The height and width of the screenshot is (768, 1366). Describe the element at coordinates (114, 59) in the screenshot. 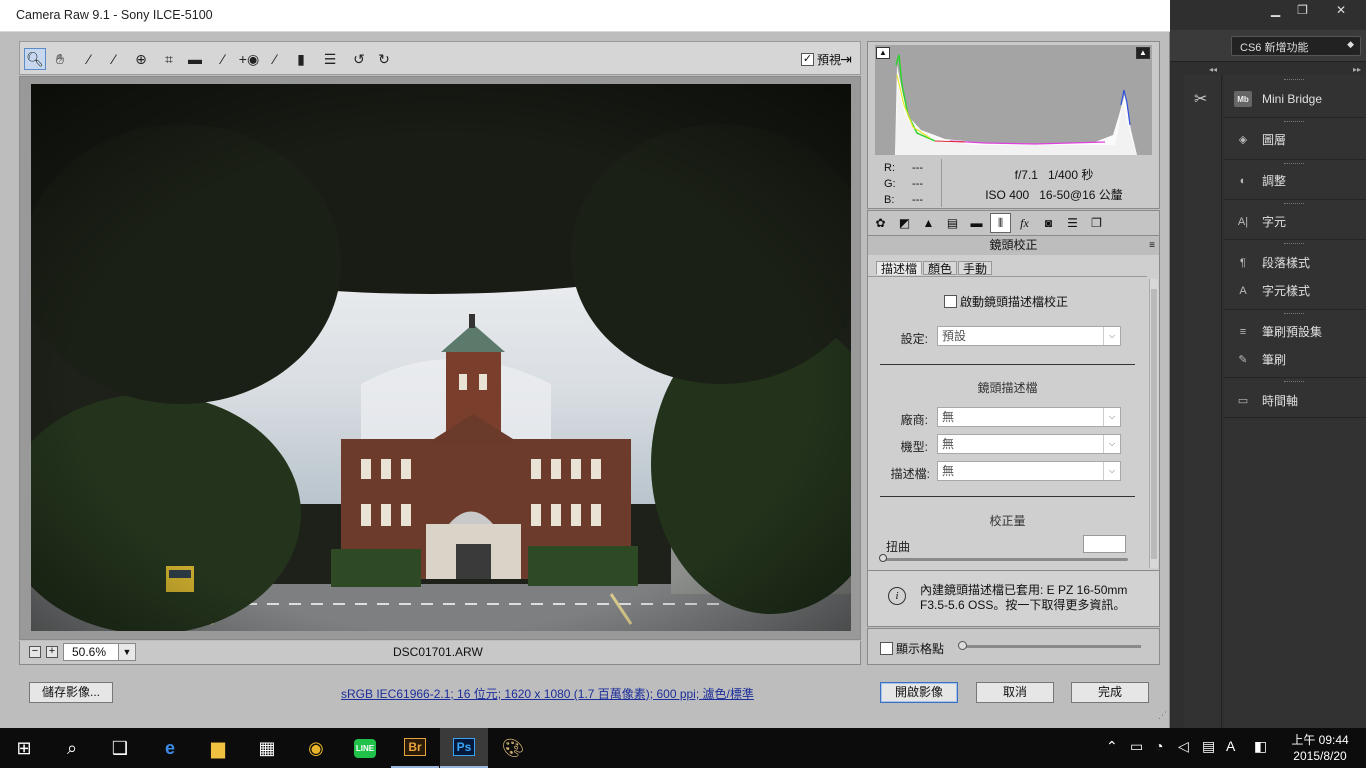

I see `color-sampler-icon: ⁄` at that location.